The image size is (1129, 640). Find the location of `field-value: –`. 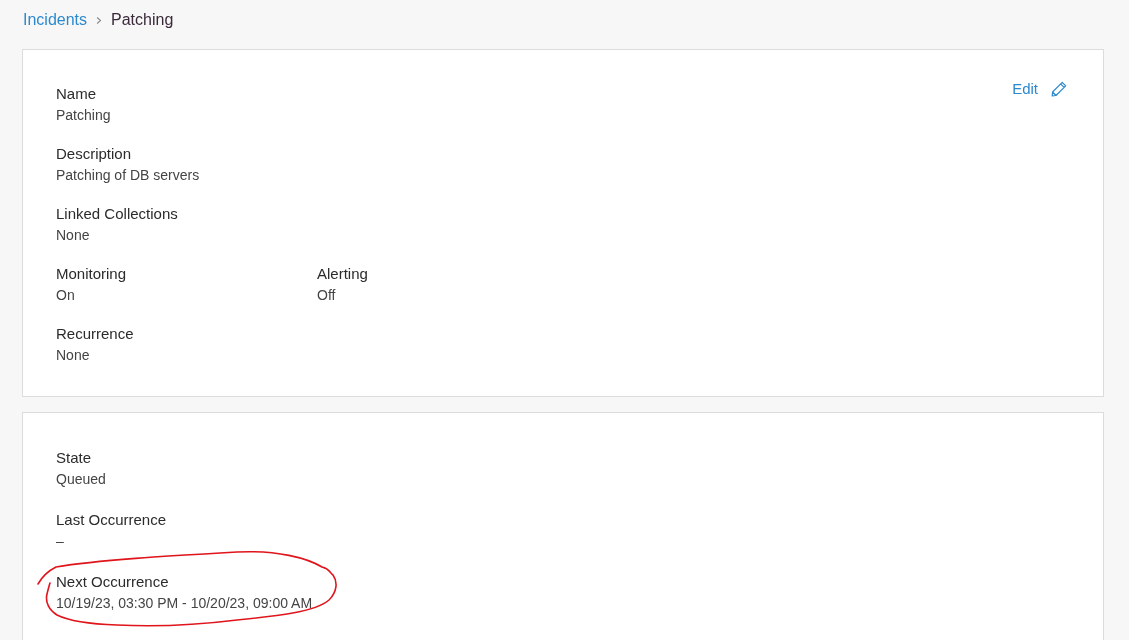

field-value: – is located at coordinates (60, 541).